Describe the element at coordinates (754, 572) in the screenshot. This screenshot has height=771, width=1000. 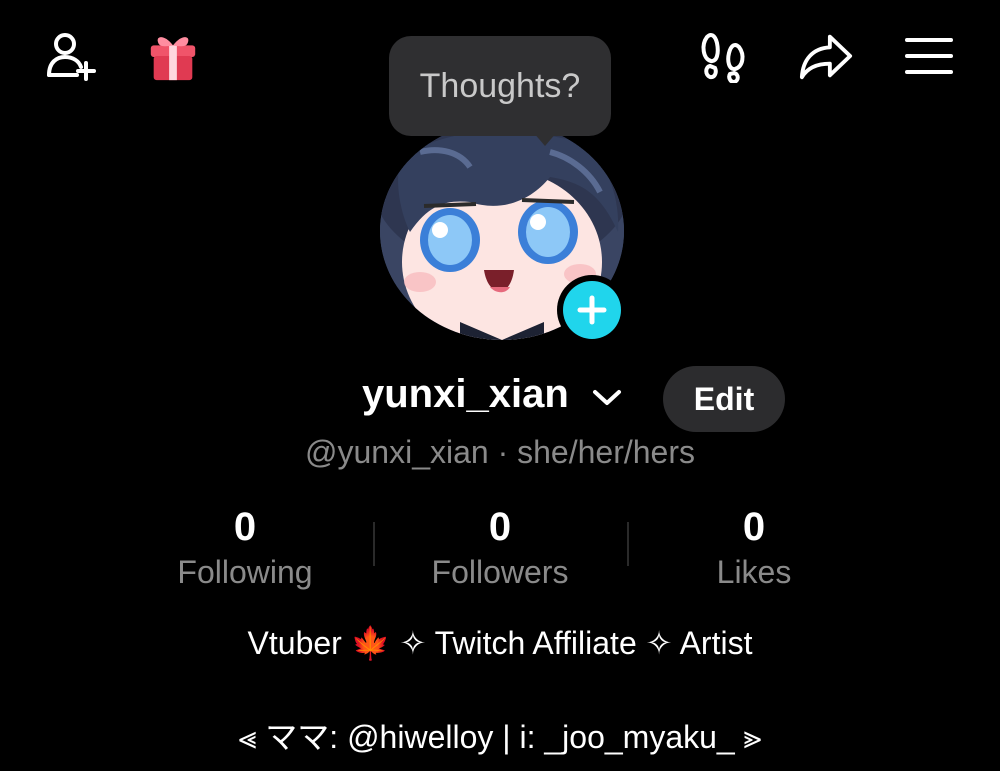
I see `likes-label: Likes` at that location.